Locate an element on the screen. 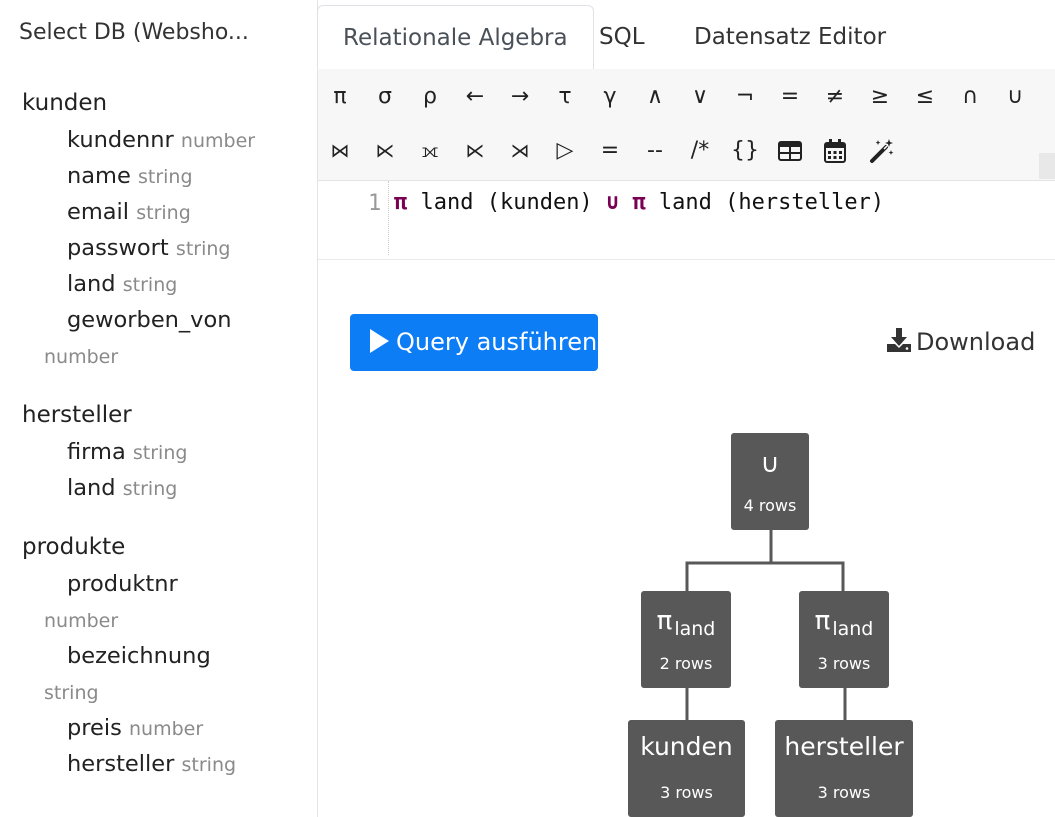 The image size is (1055, 817). natural-join-button: ⋈ is located at coordinates (340, 151).